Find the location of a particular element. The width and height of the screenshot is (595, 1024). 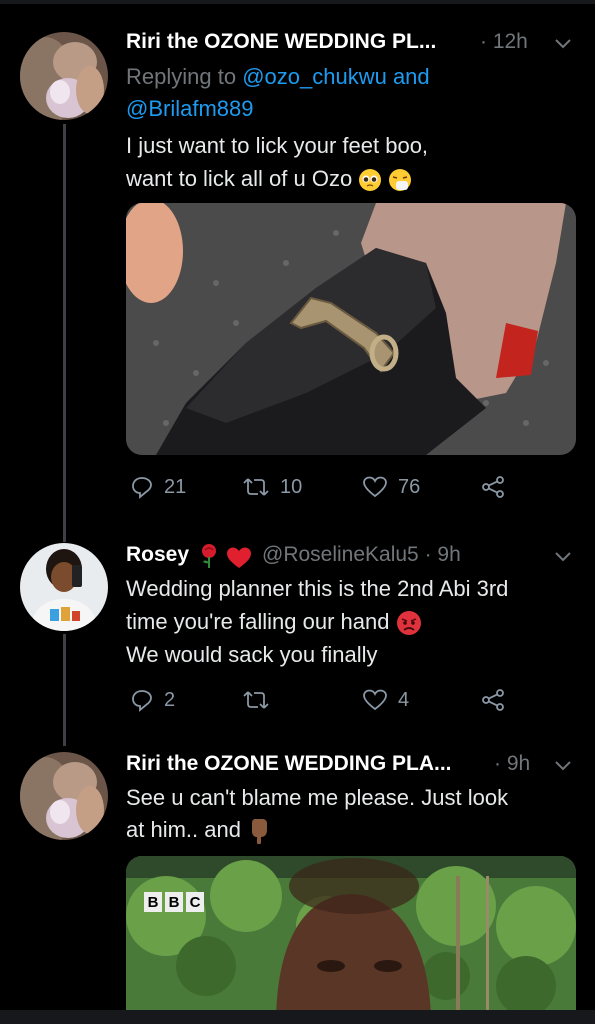

tweet-text: Wedding planner this is the 2nd Abi 3rd is located at coordinates (317, 588).